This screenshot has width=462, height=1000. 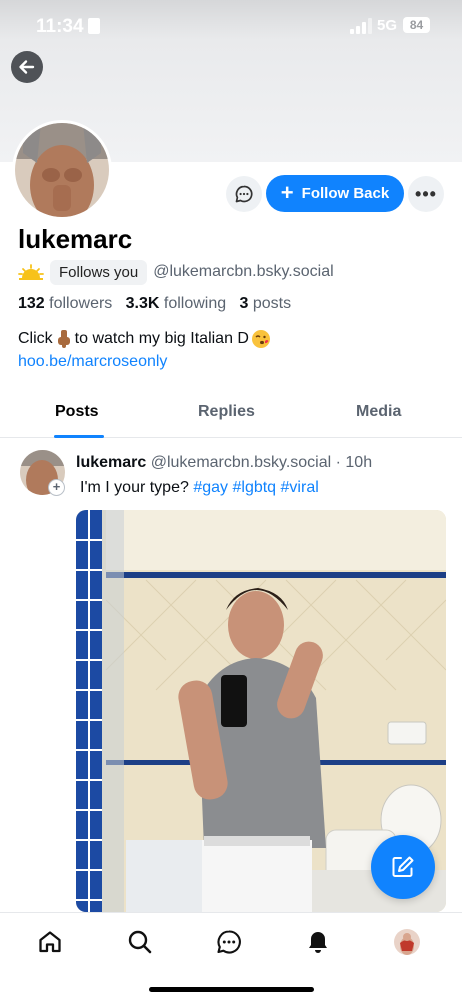 I want to click on hashtag-link: #lgbtq, so click(x=254, y=487).